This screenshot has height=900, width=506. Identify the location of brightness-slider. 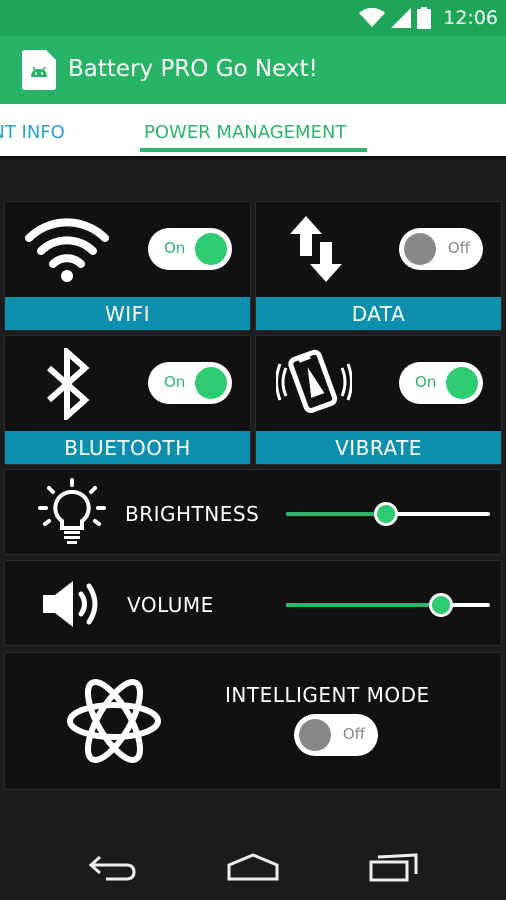
(388, 514).